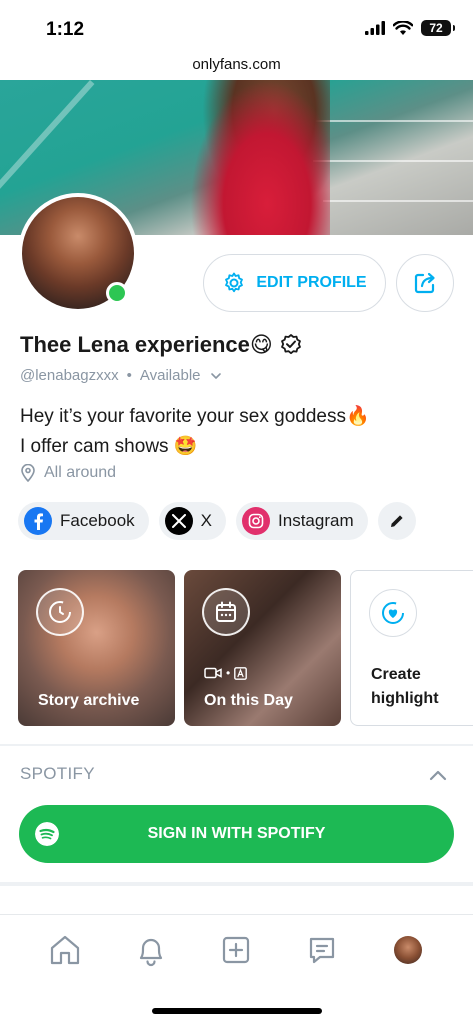 The height and width of the screenshot is (1024, 473). Describe the element at coordinates (236, 26) in the screenshot. I see `status-bar: 1:12 72` at that location.